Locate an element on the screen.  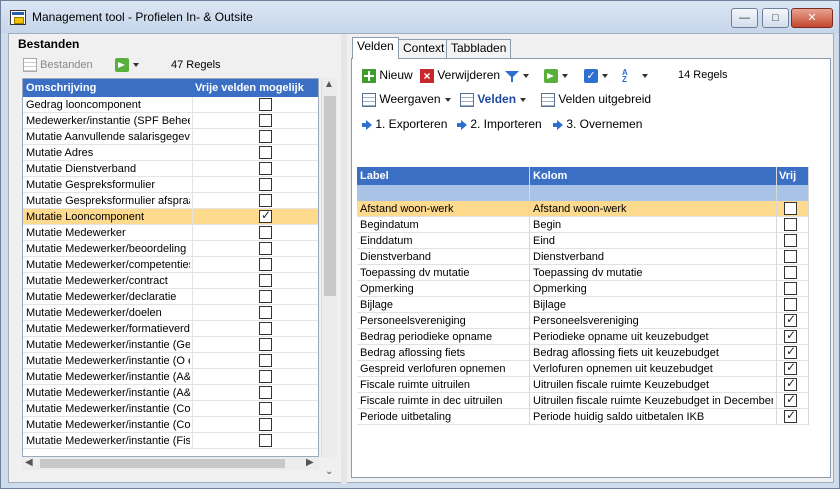
nieuw-button: Nieuw is located at coordinates (387, 75).